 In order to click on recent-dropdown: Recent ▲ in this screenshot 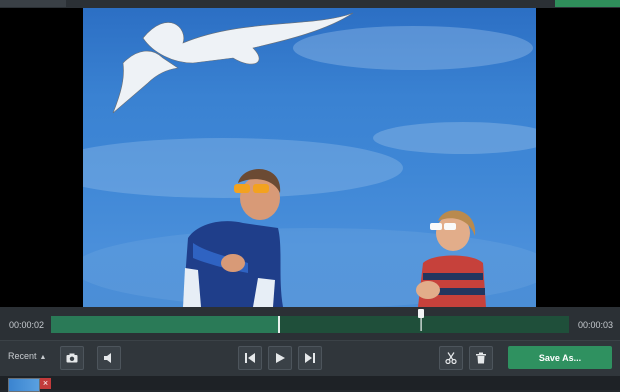, I will do `click(27, 356)`.